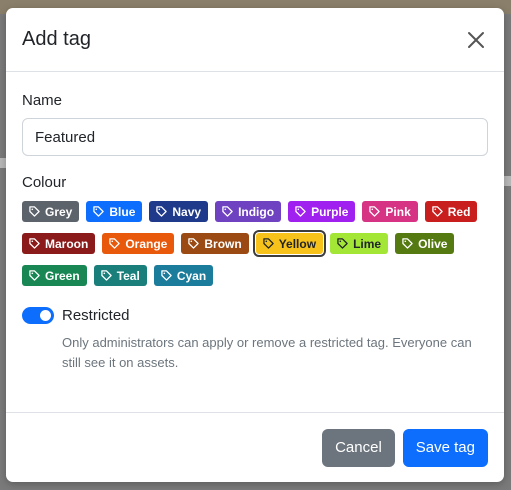  What do you see at coordinates (433, 243) in the screenshot?
I see `colour-option-label: Olive` at bounding box center [433, 243].